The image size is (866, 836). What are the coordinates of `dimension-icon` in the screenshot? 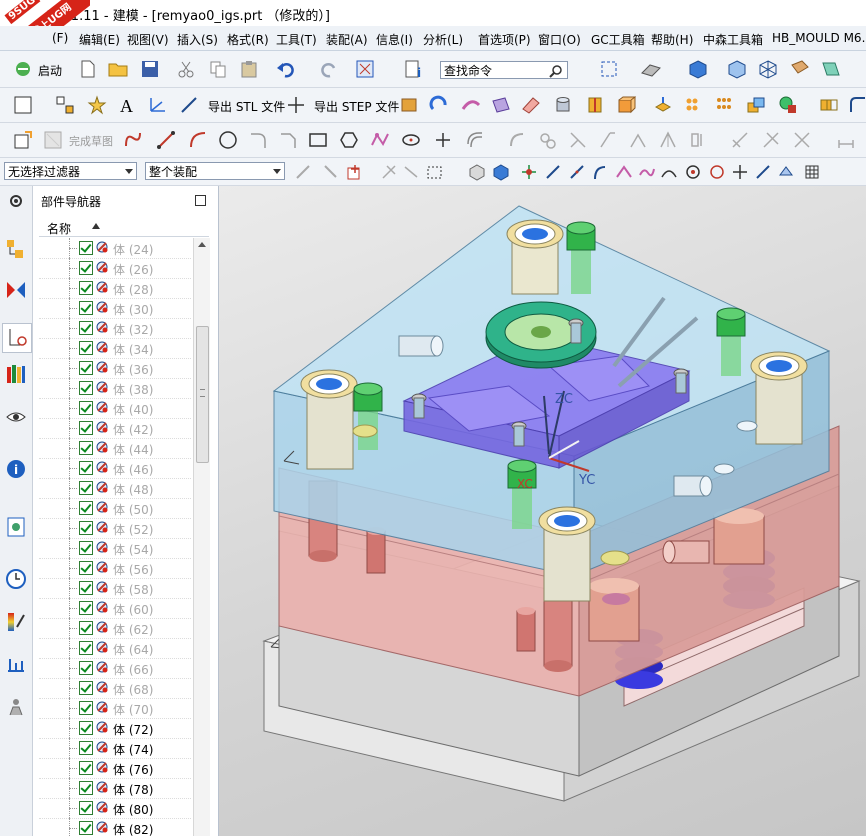 It's located at (846, 140).